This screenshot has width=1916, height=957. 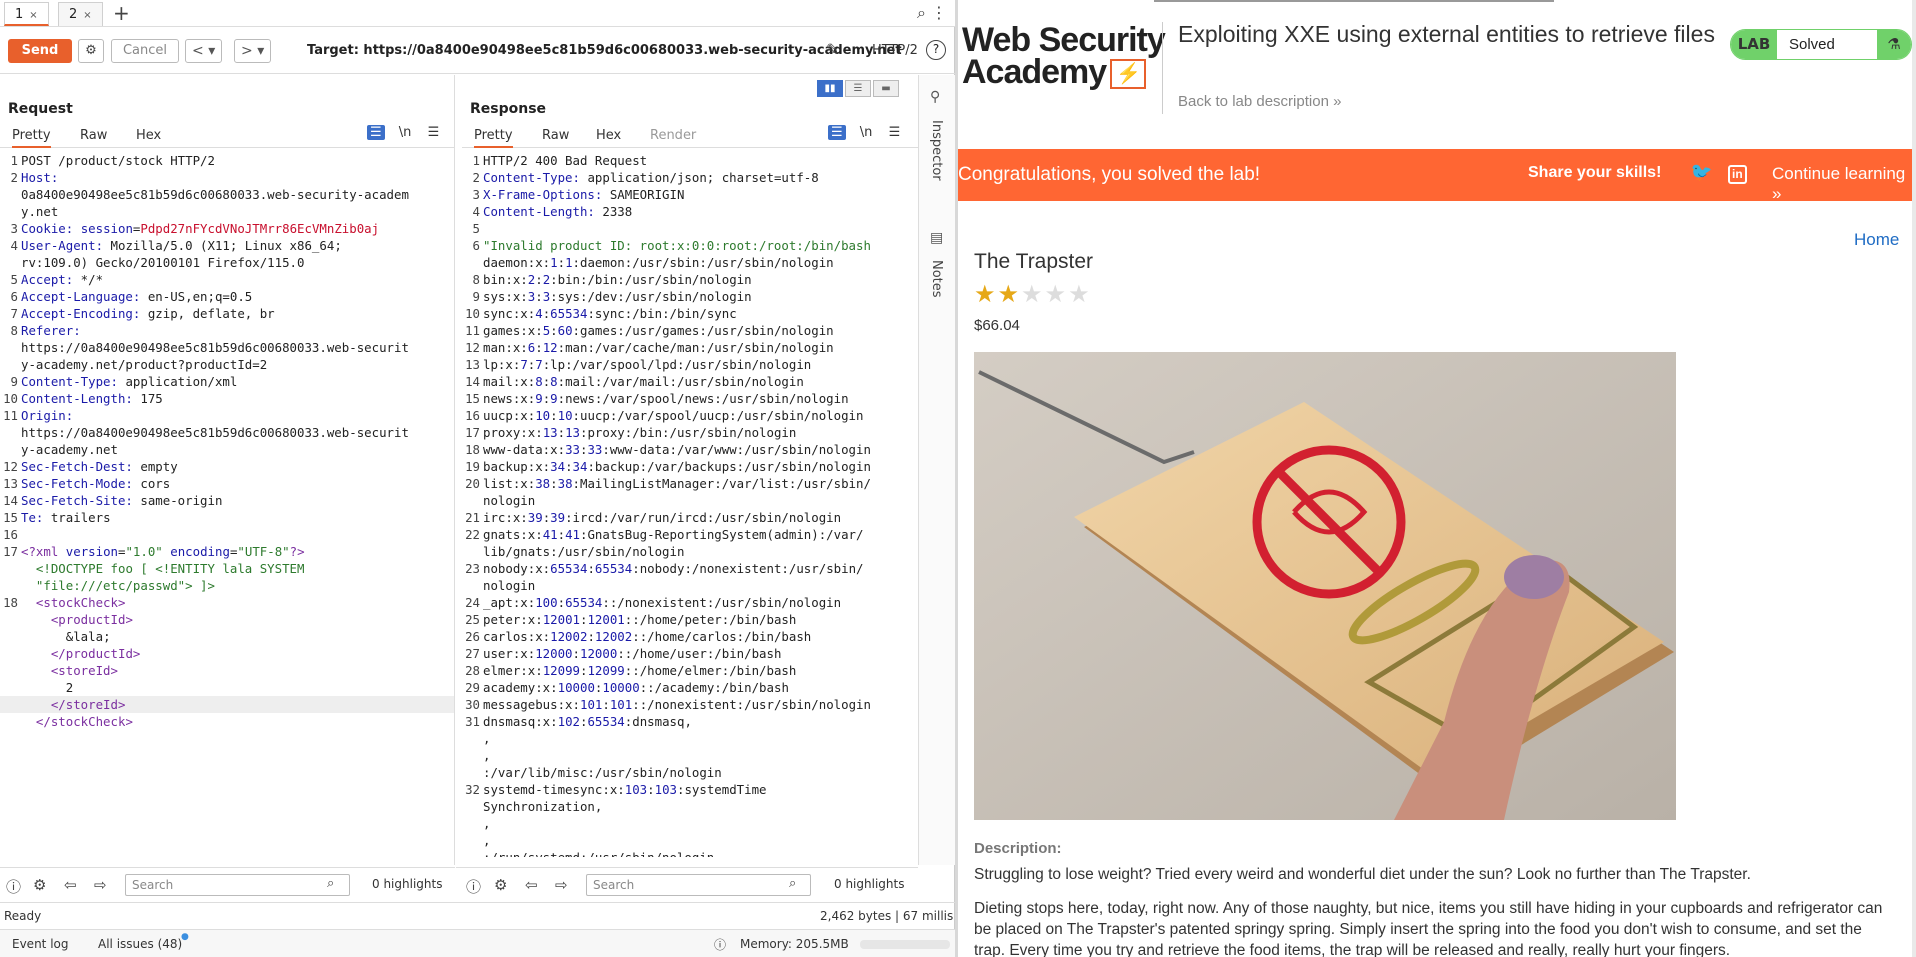 I want to click on status-ready: Ready, so click(x=23, y=916).